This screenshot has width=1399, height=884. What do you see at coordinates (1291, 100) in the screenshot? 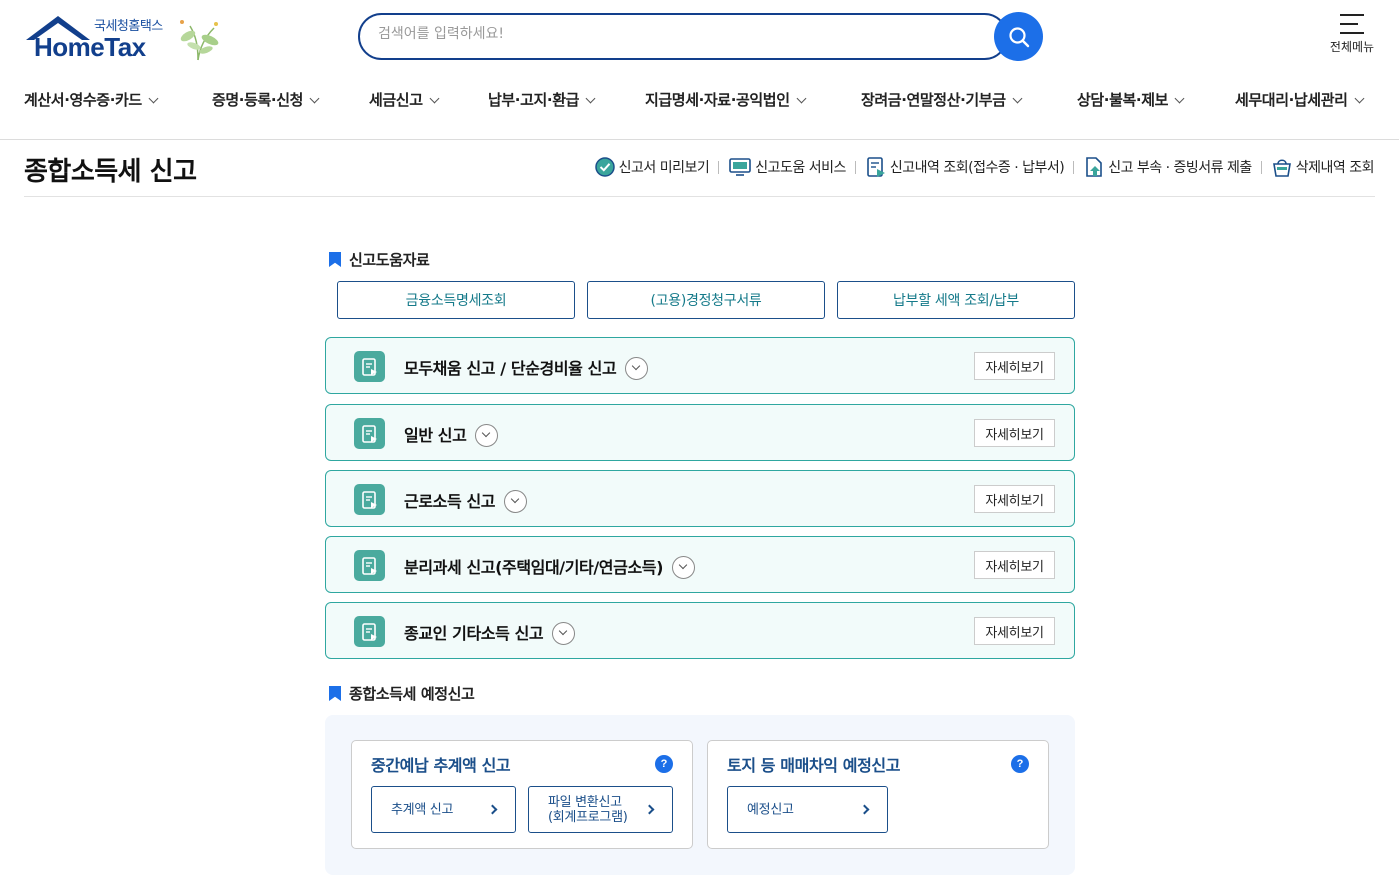
I see `gnb-label: 세무대리·납세관리` at bounding box center [1291, 100].